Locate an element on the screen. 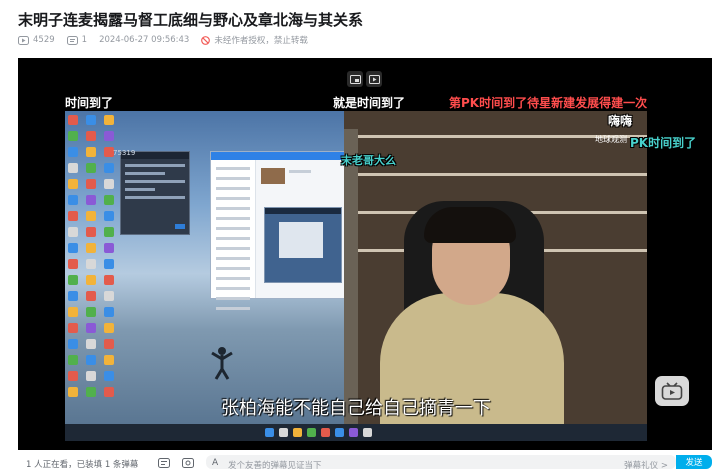 Image resolution: width=720 pixels, height=471 pixels. video-title: 末明子连麦揭露马督工底细与野心及章北海与其关系 is located at coordinates (191, 20).